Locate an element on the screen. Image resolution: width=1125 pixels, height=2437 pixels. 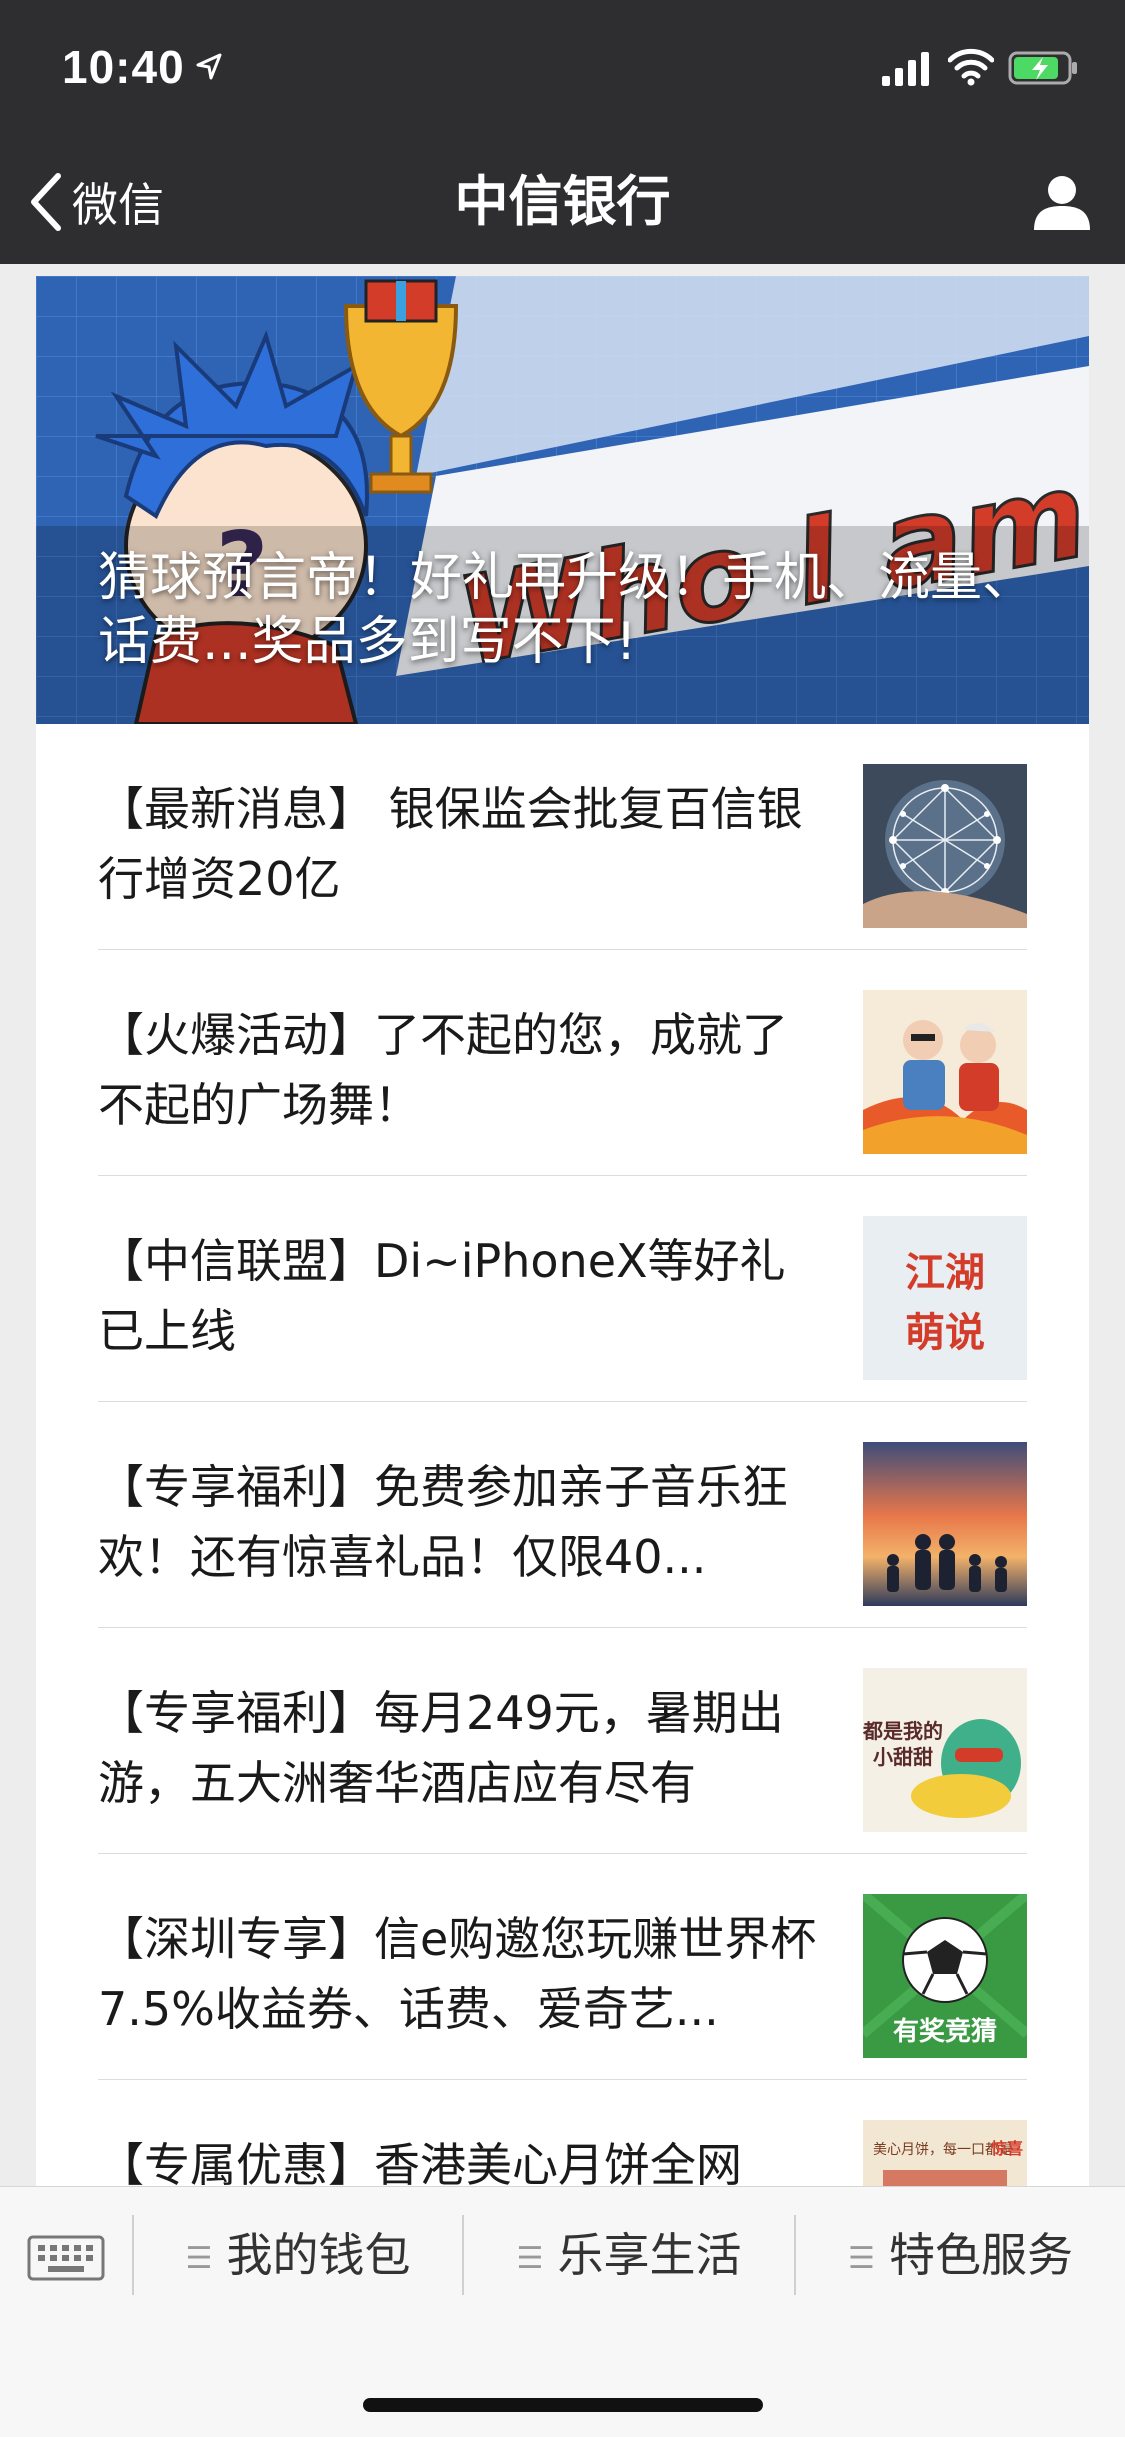
article-title: 【专享福利】每月249元，暑期出游，五大洲奢华酒店应有尽有 is located at coordinates (441, 1748).